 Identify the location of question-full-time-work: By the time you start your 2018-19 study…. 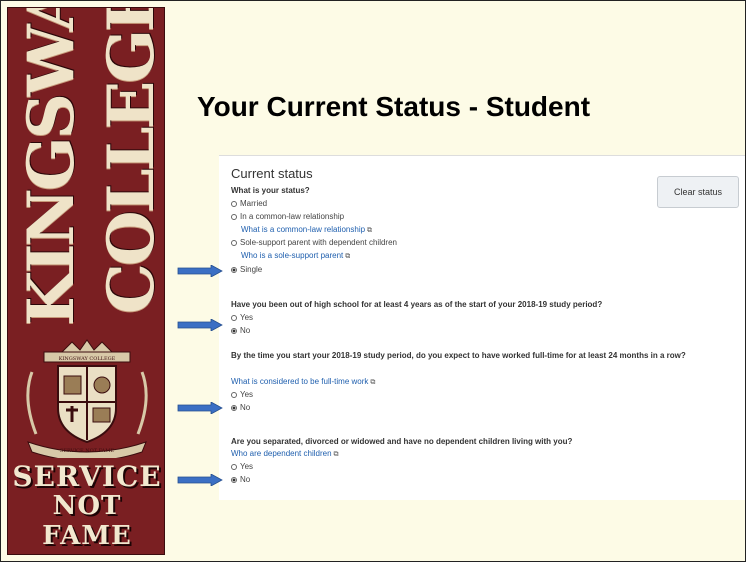
(458, 355).